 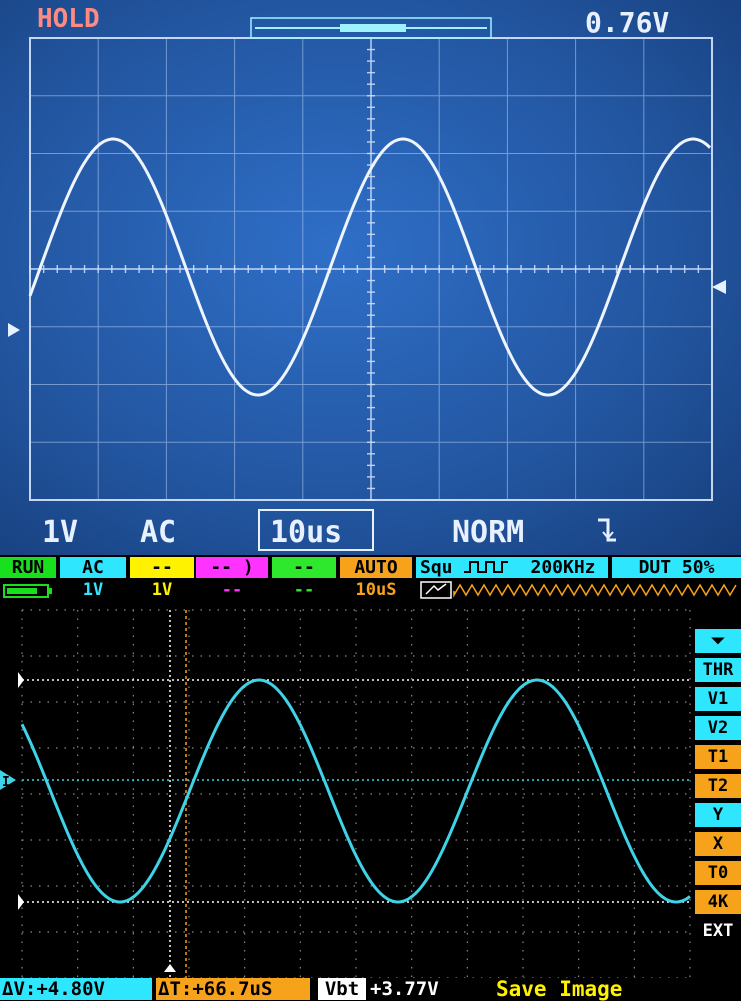 I want to click on side-menu-v1: V1, so click(x=718, y=699).